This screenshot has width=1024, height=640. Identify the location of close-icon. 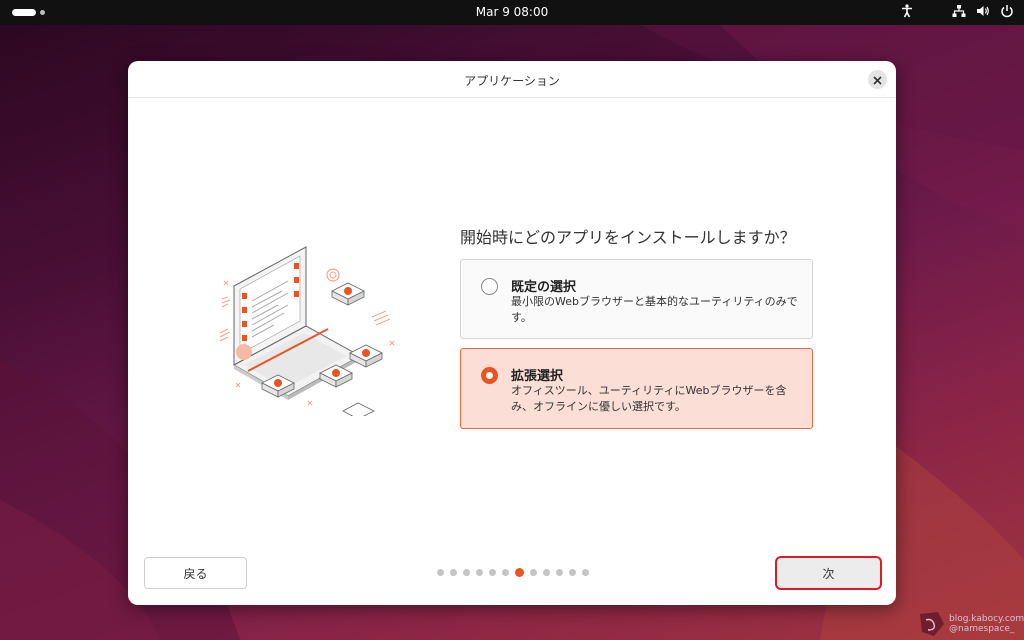
(877, 79).